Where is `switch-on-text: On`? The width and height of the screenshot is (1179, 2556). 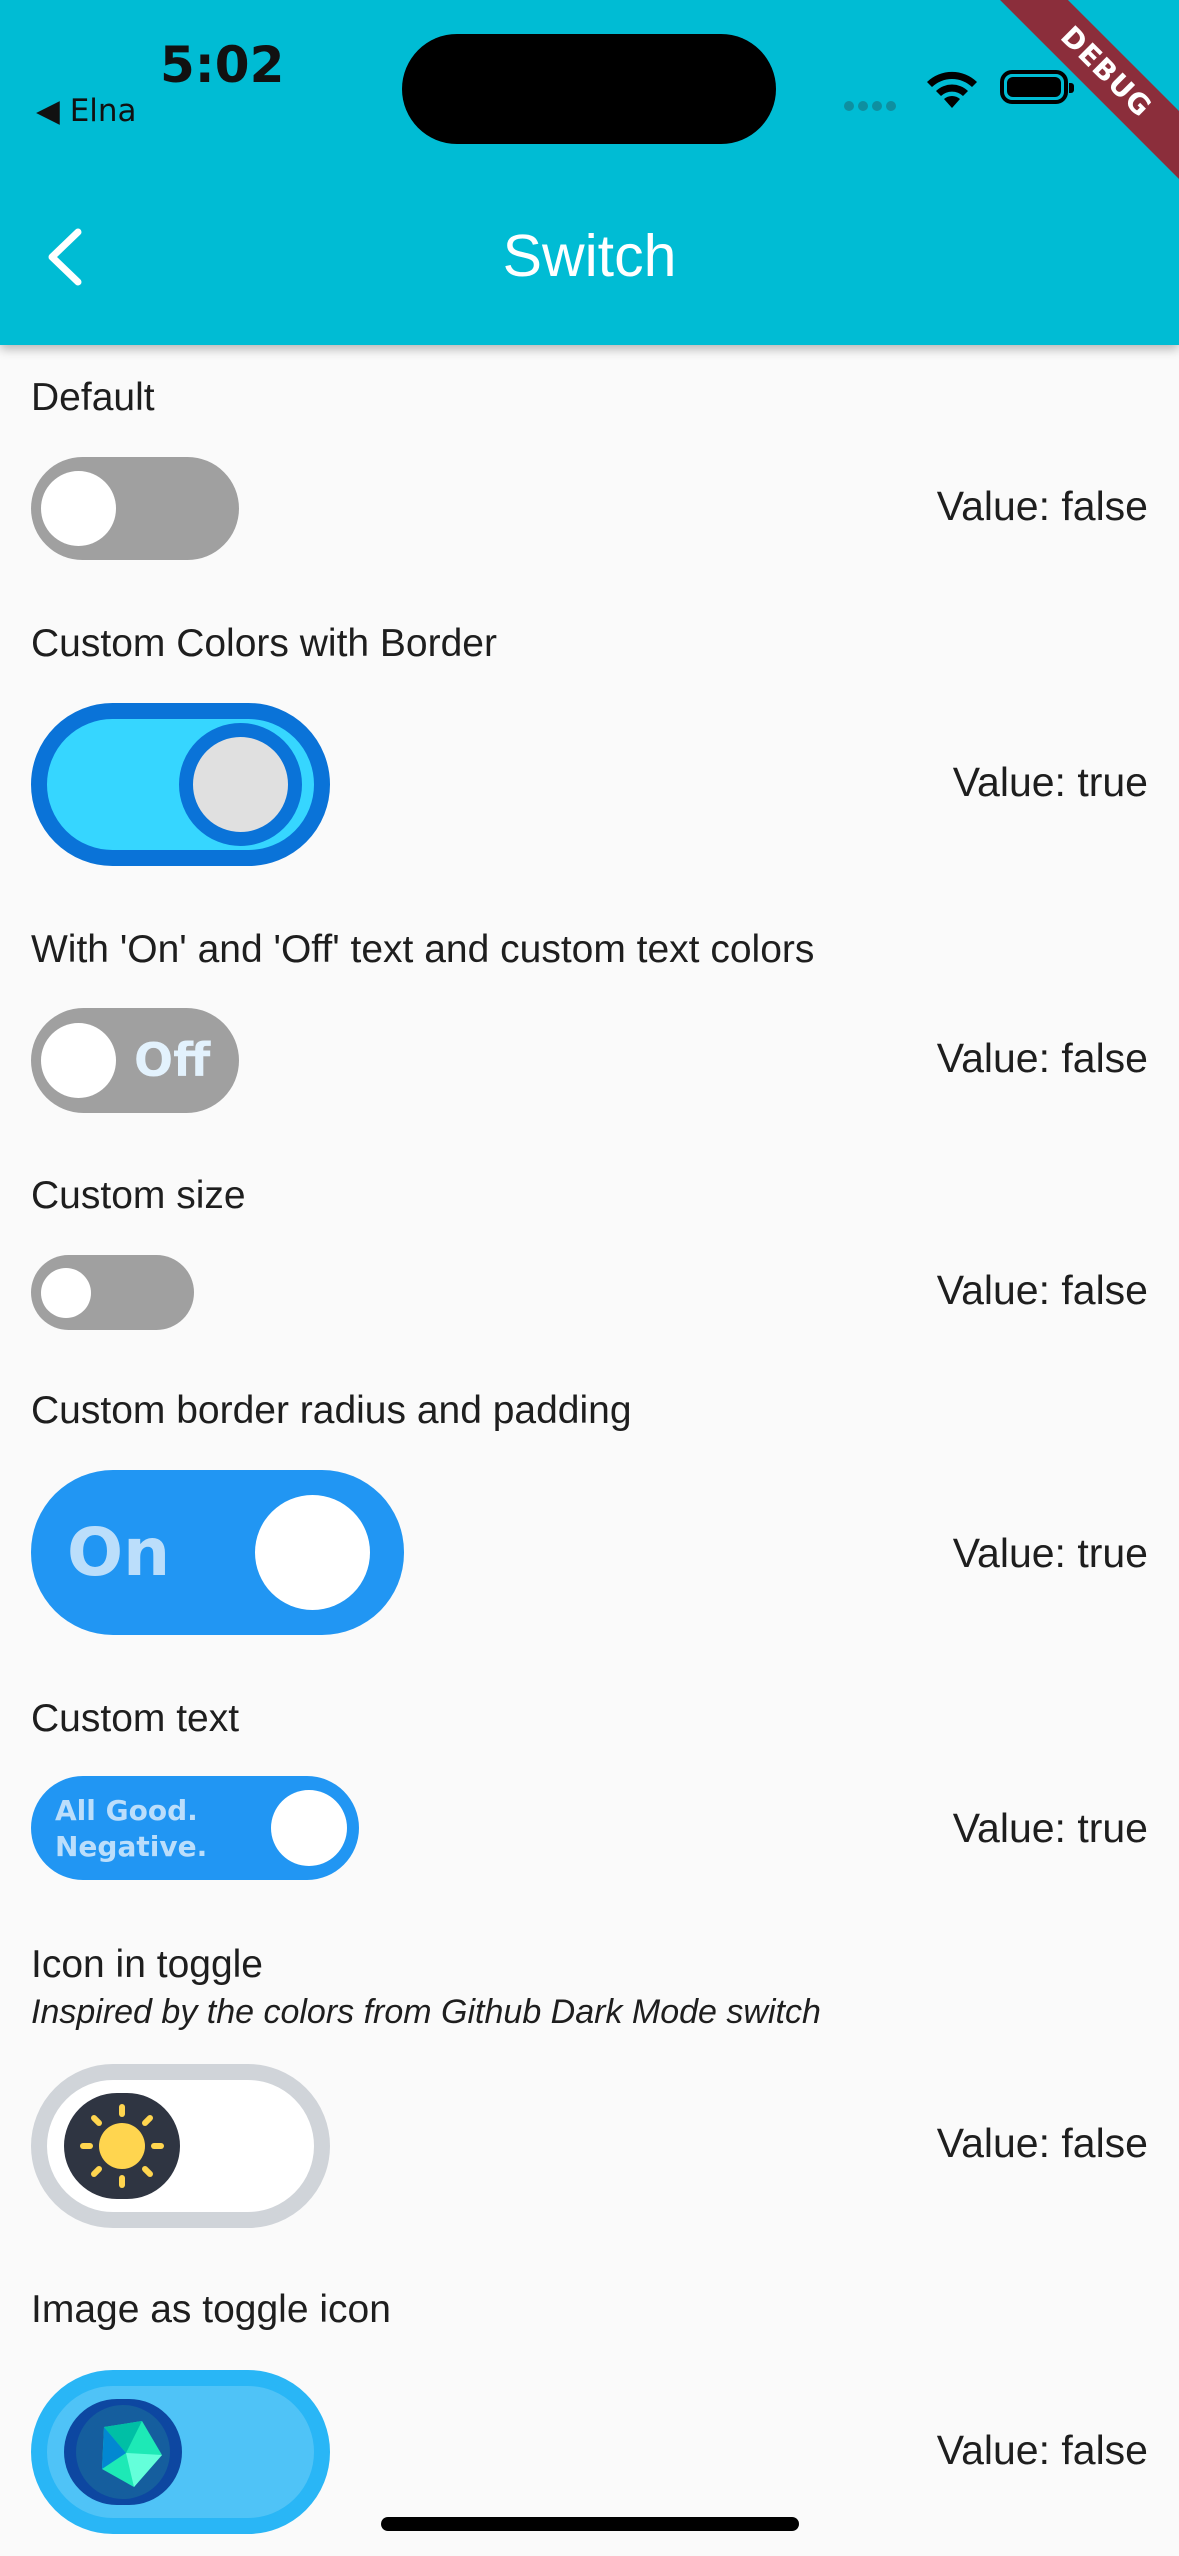 switch-on-text: On is located at coordinates (119, 1552).